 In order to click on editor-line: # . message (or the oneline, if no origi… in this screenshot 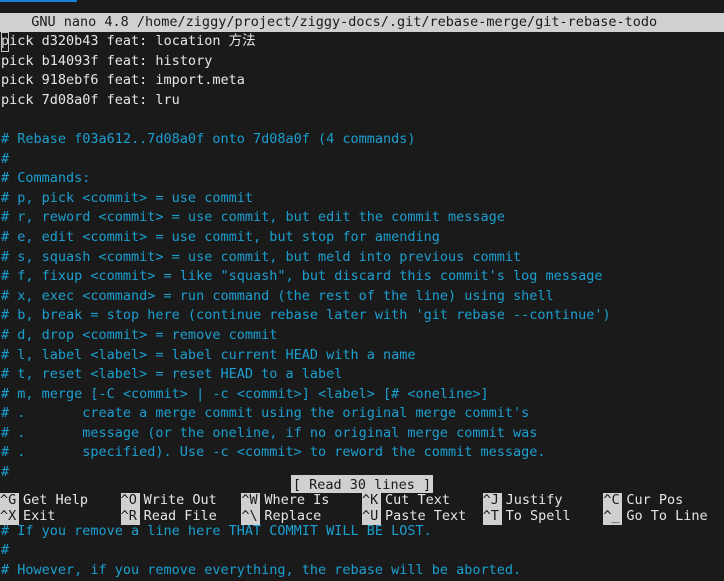, I will do `click(362, 434)`.